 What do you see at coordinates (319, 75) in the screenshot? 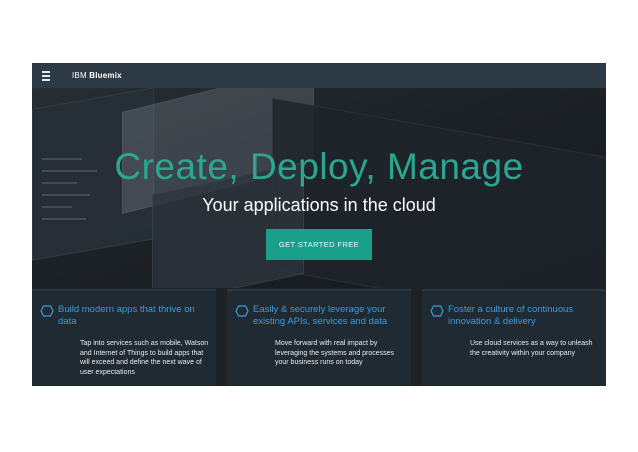
I see `top-navigation-bar: IBM Bluemix` at bounding box center [319, 75].